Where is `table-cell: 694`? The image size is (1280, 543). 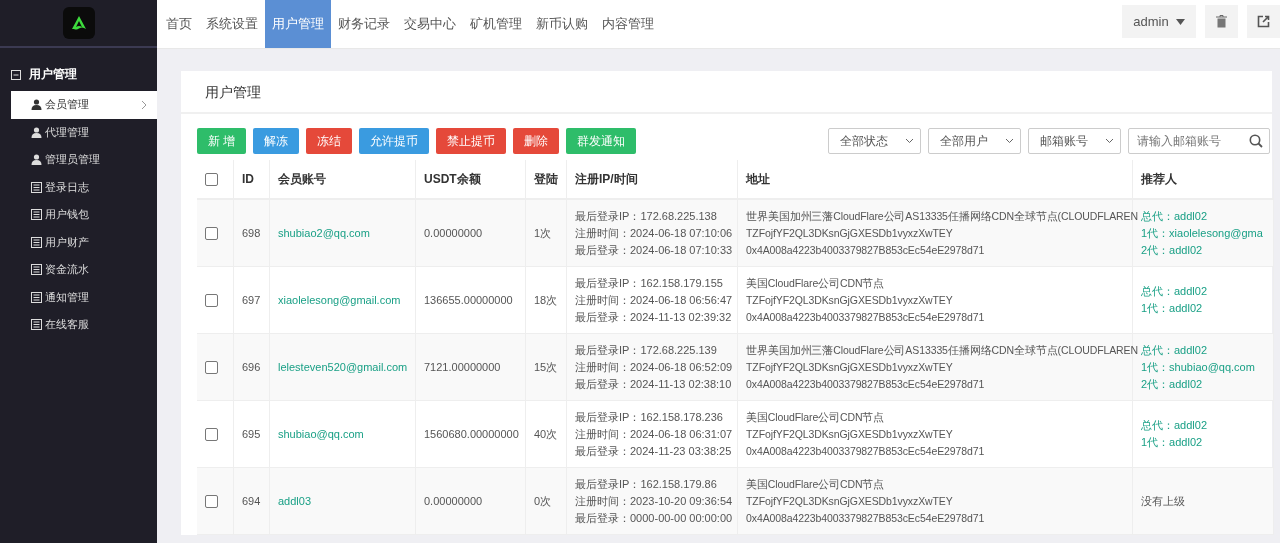
table-cell: 694 is located at coordinates (251, 501).